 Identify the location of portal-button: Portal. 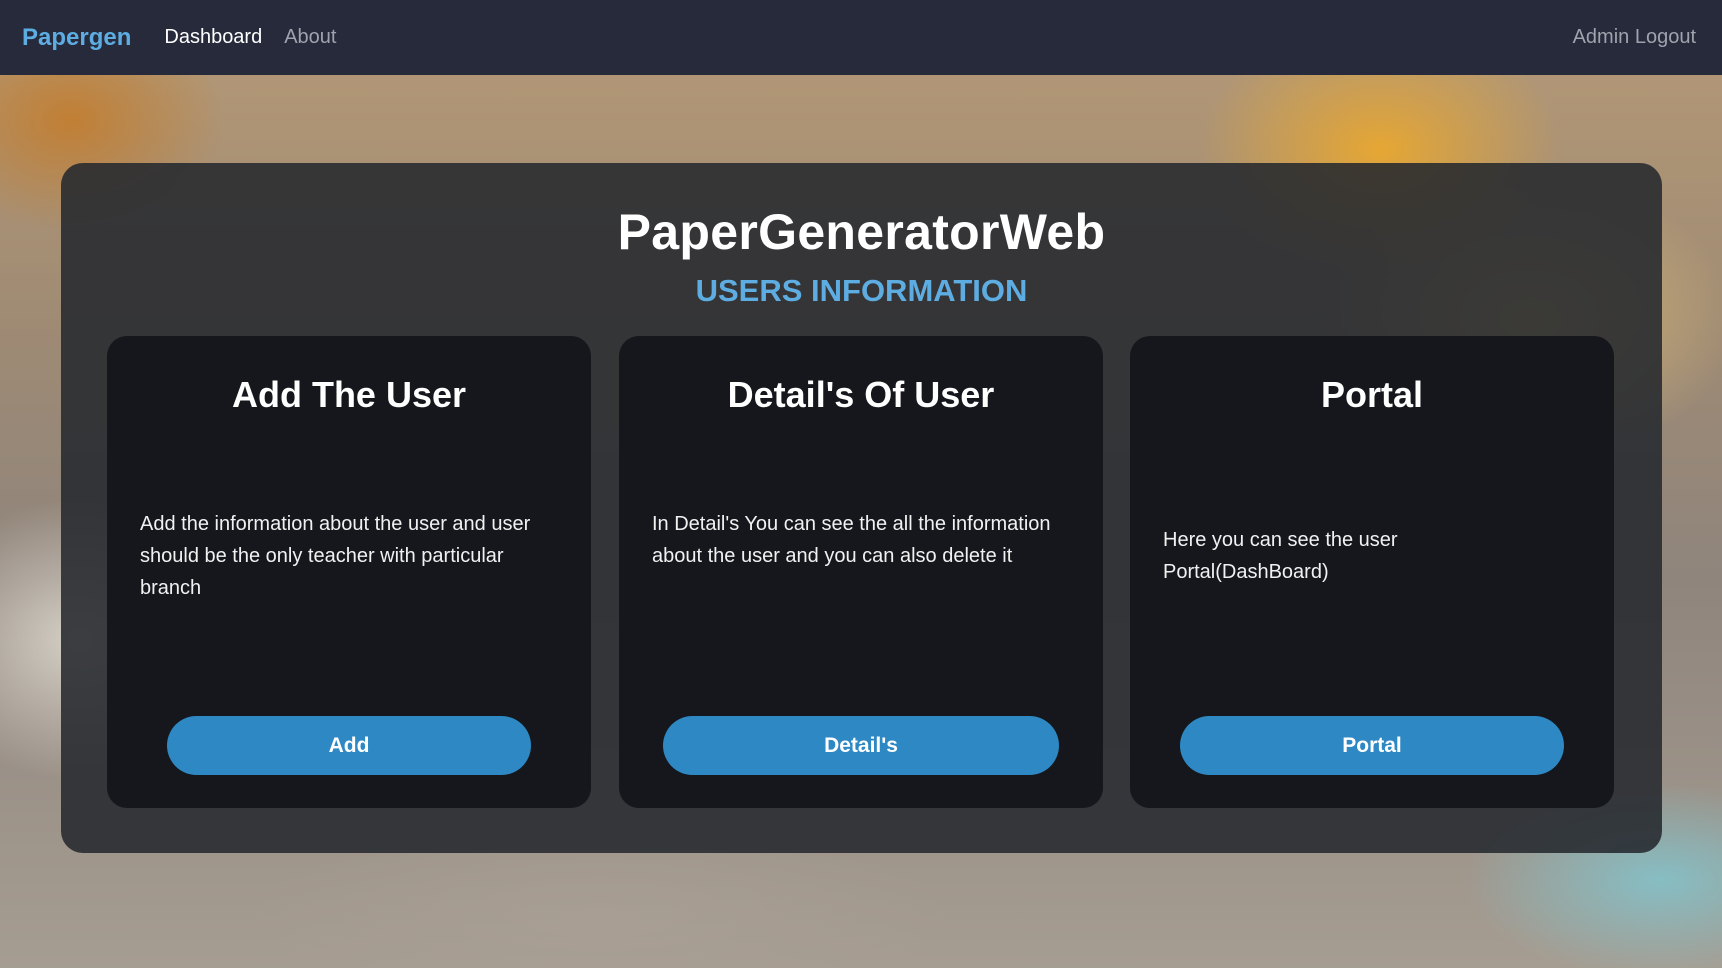
(1372, 745).